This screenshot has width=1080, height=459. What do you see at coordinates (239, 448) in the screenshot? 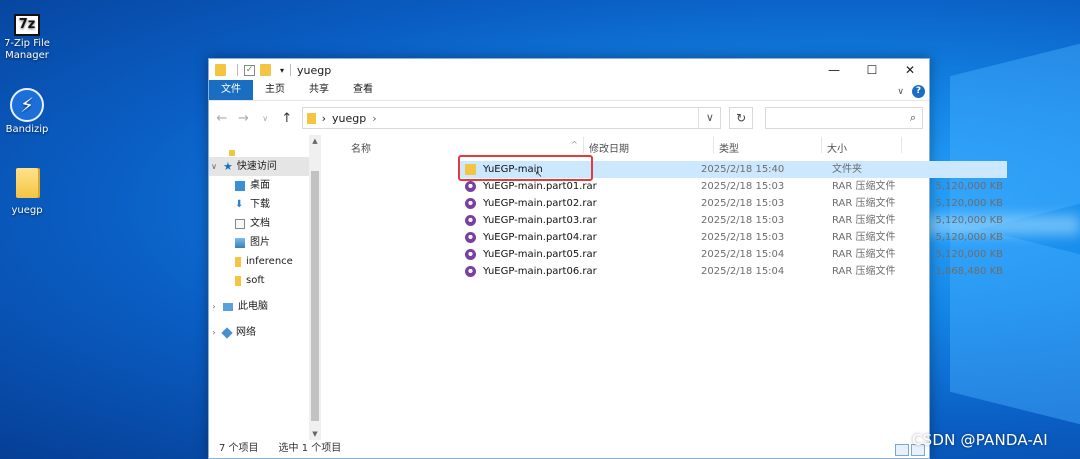
I see `item-count: 7 个项目` at bounding box center [239, 448].